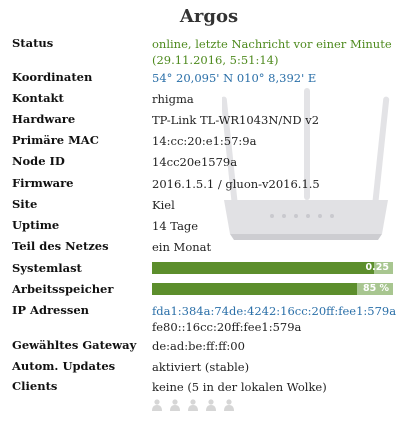  I want to click on site-label: Site, so click(25, 204).